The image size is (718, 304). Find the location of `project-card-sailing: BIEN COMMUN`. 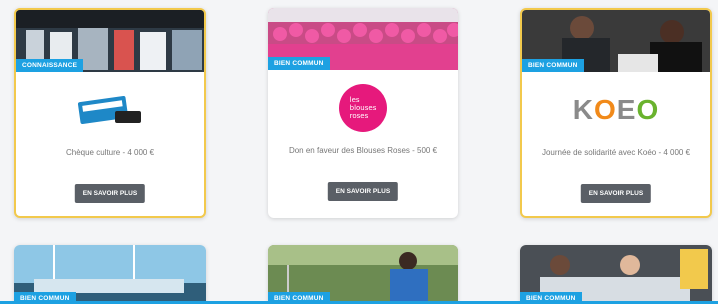

project-card-sailing: BIEN COMMUN is located at coordinates (110, 274).